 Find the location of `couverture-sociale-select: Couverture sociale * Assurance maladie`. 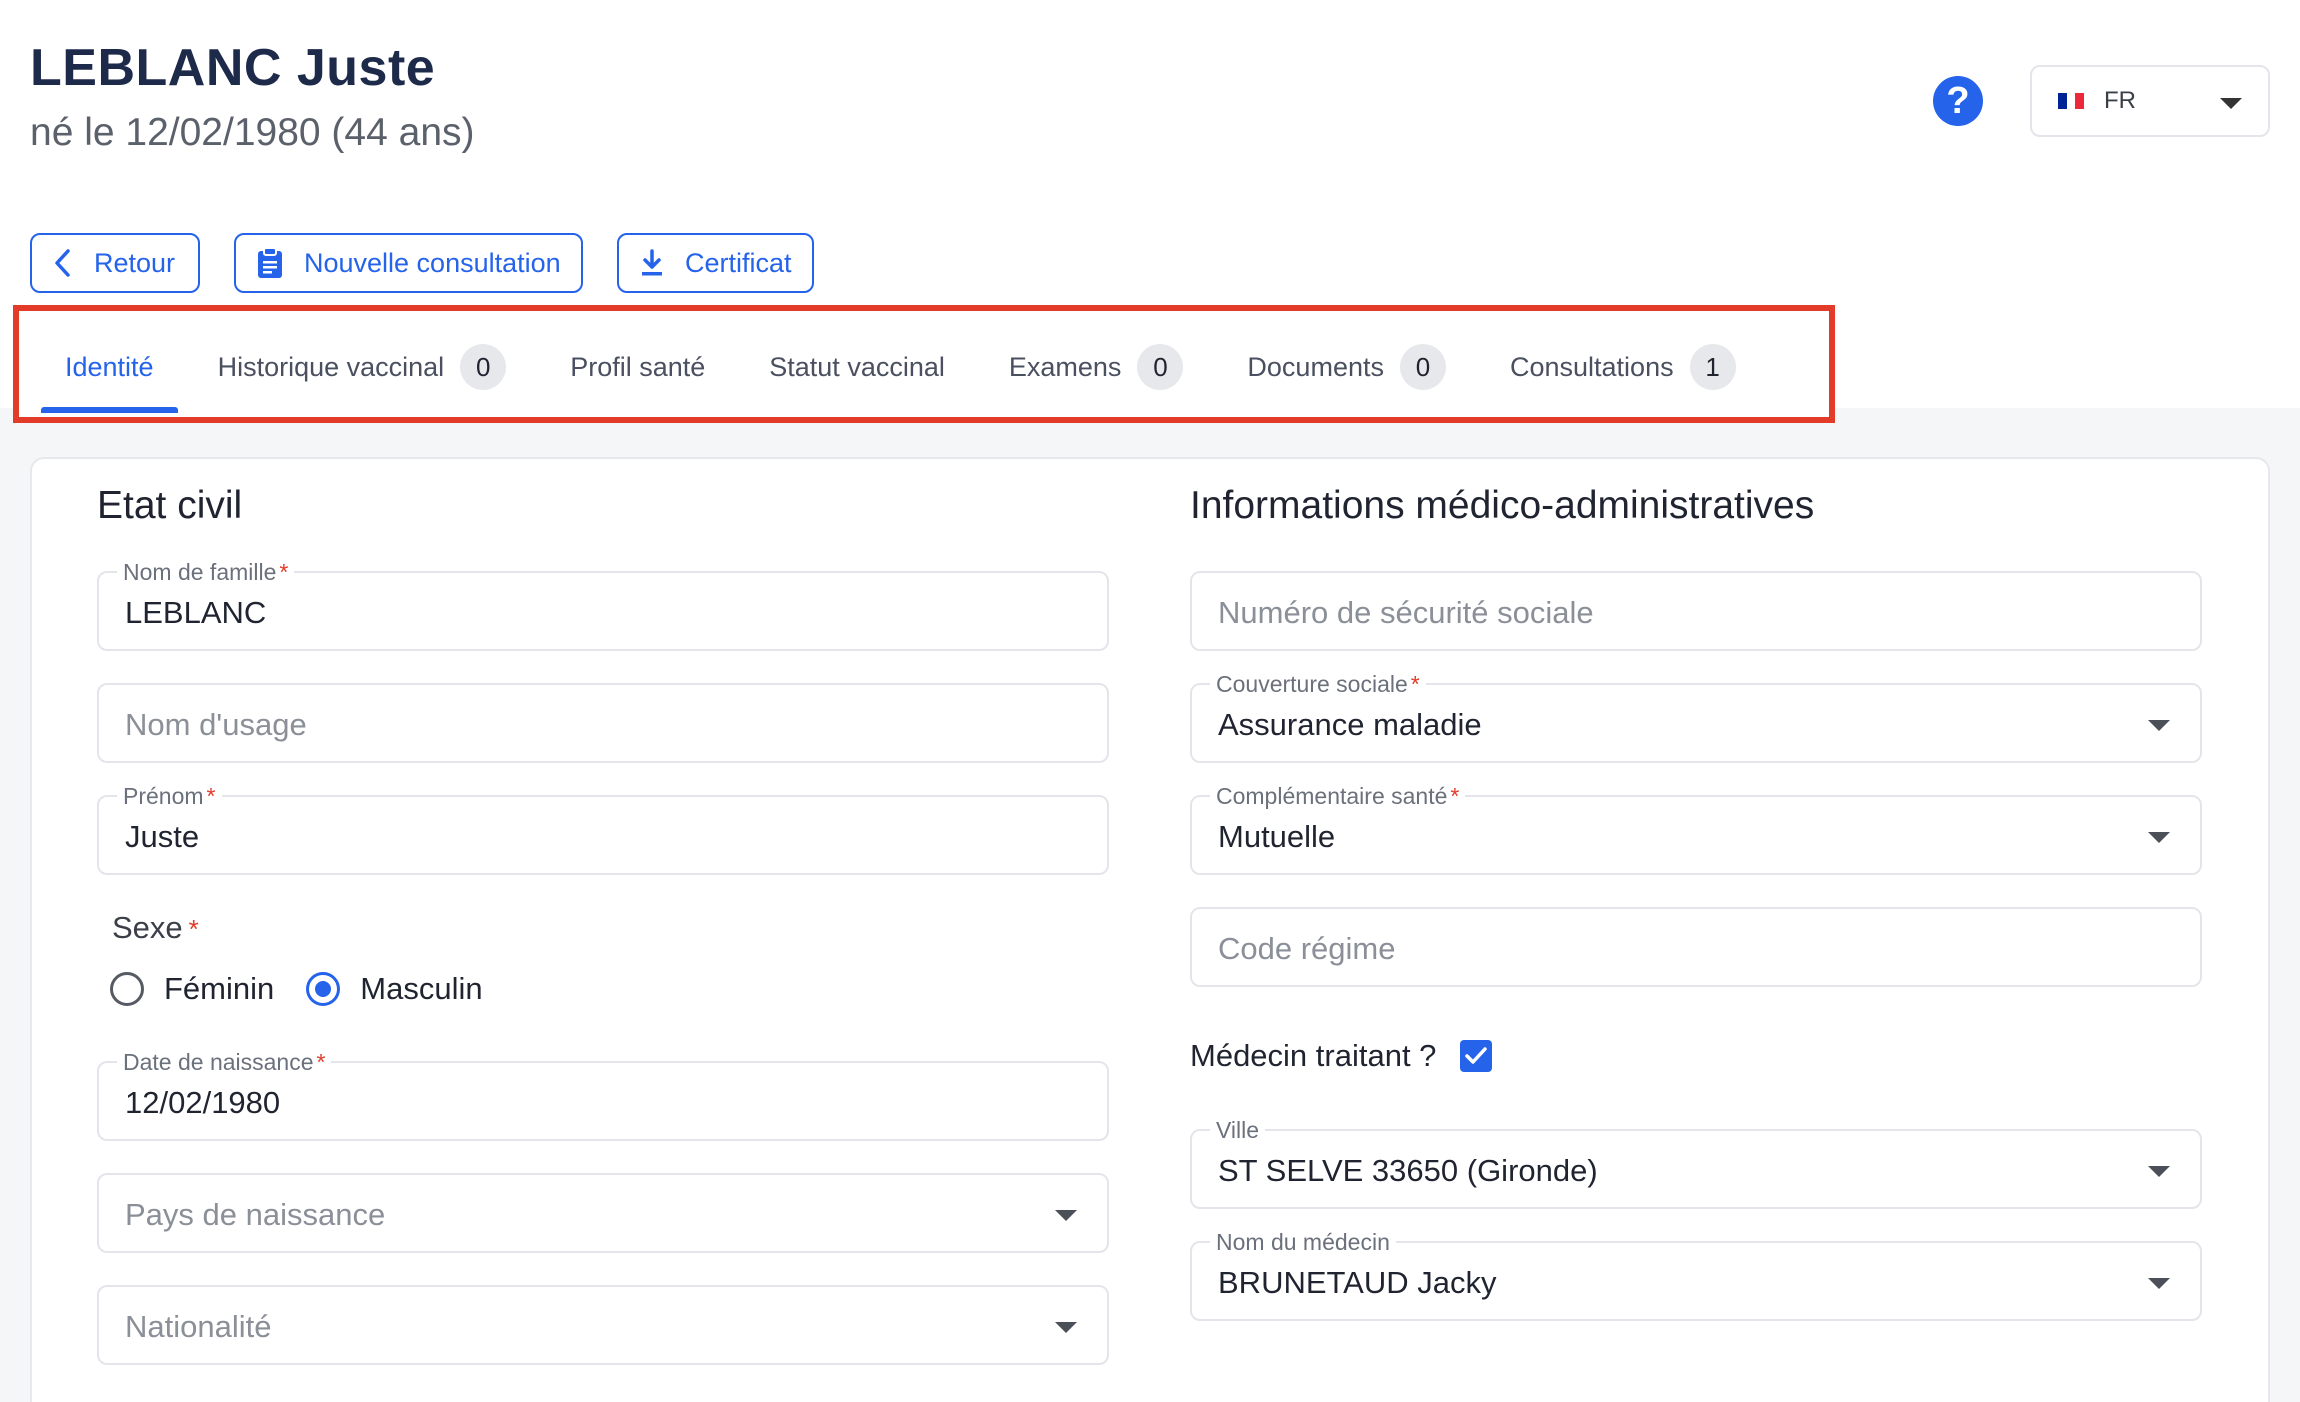

couverture-sociale-select: Couverture sociale * Assurance maladie is located at coordinates (1696, 717).